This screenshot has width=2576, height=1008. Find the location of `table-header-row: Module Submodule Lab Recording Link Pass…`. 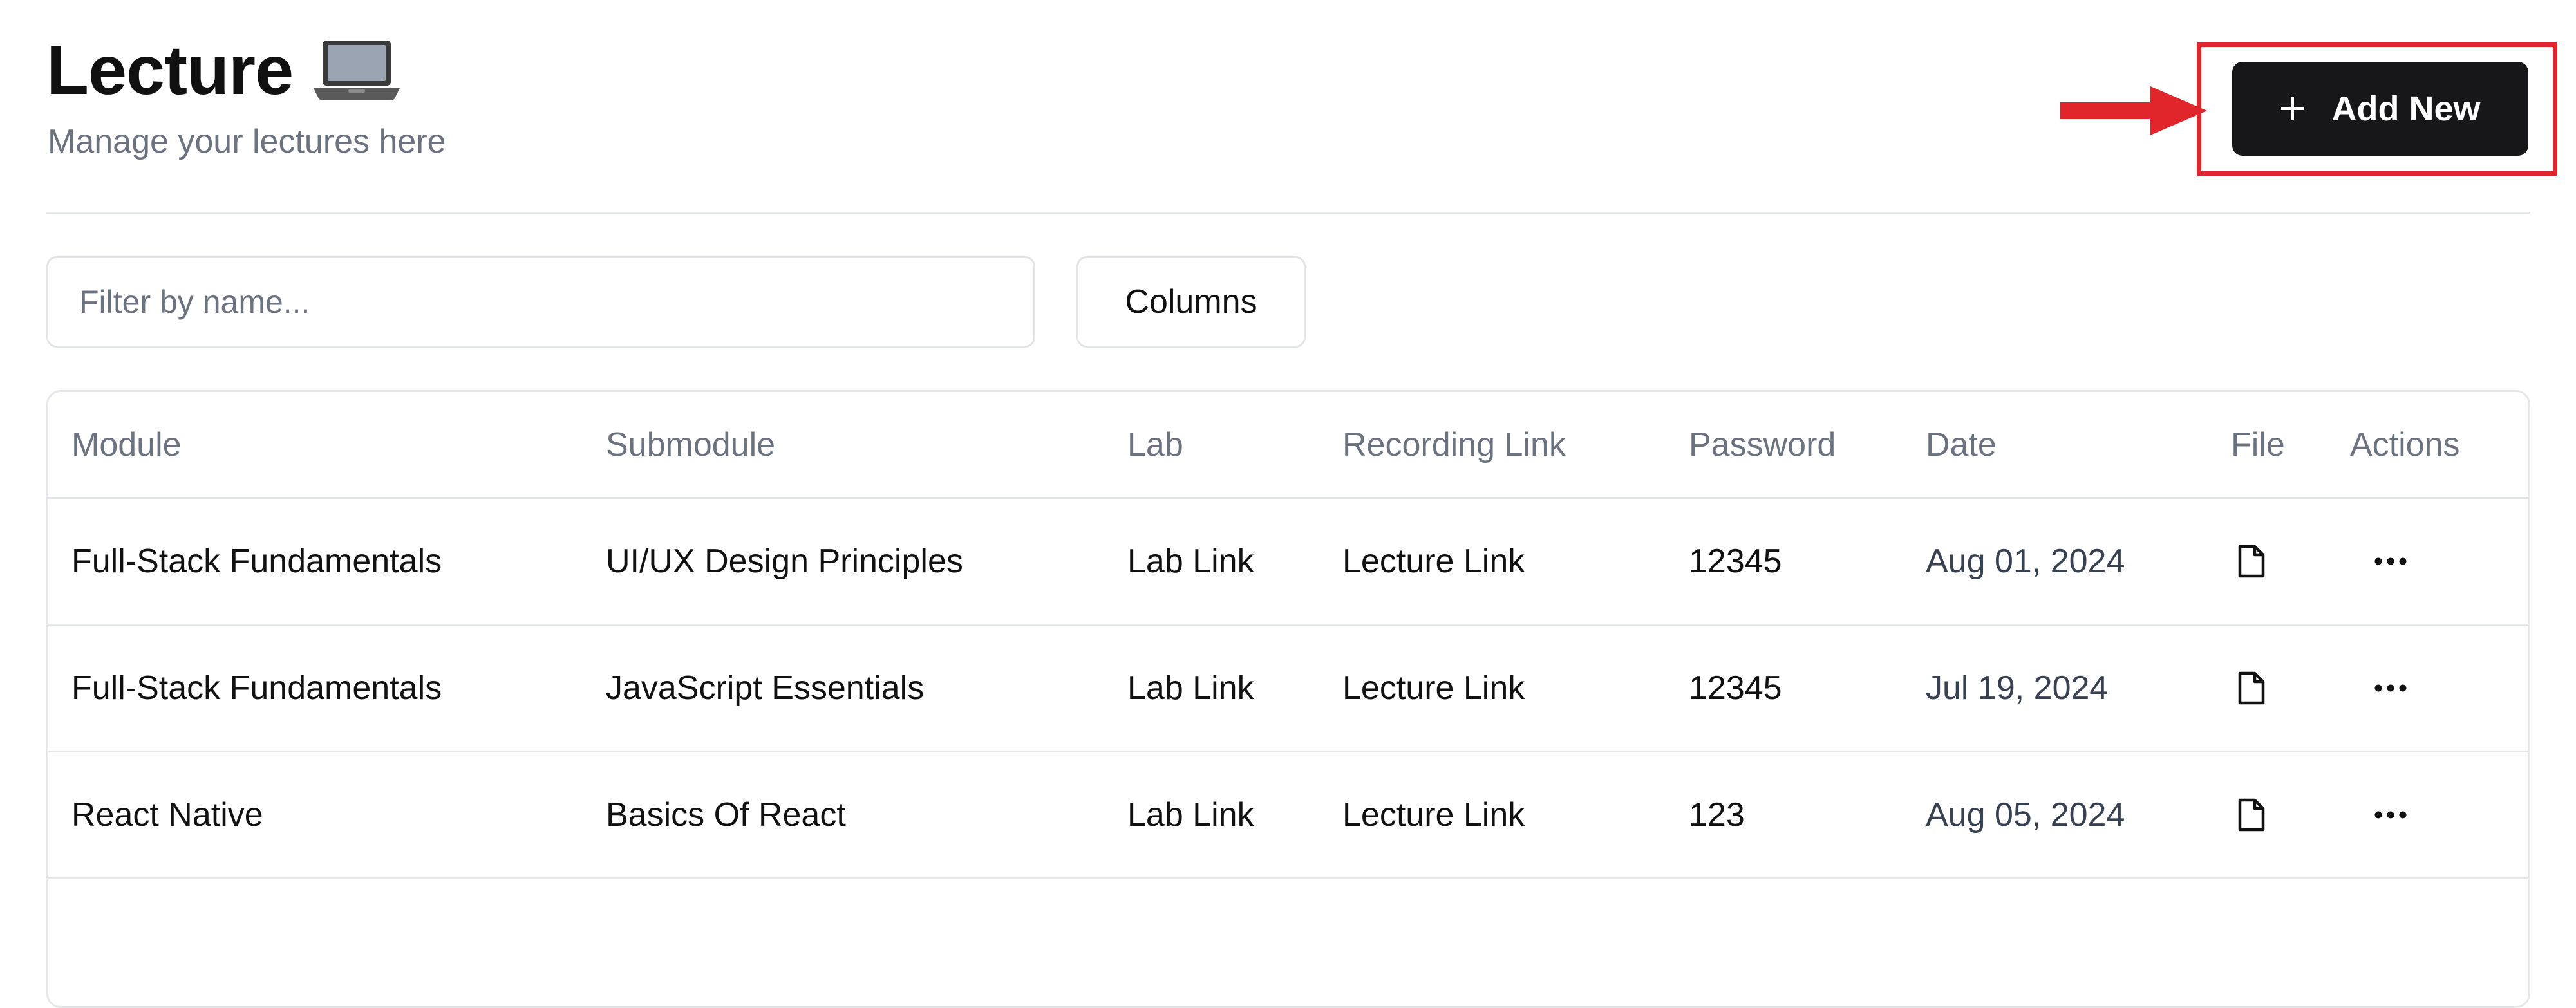

table-header-row: Module Submodule Lab Recording Link Pass… is located at coordinates (1288, 445).